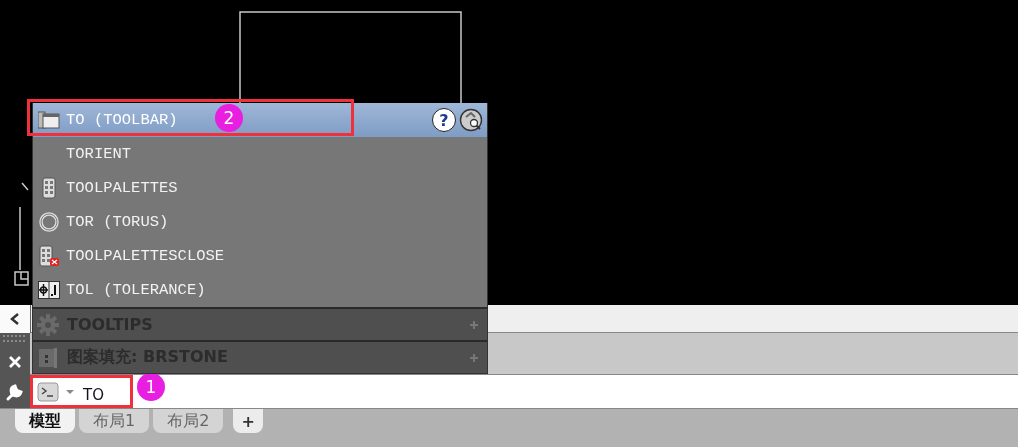  I want to click on suggestion-item: TORIENT, so click(260, 154).